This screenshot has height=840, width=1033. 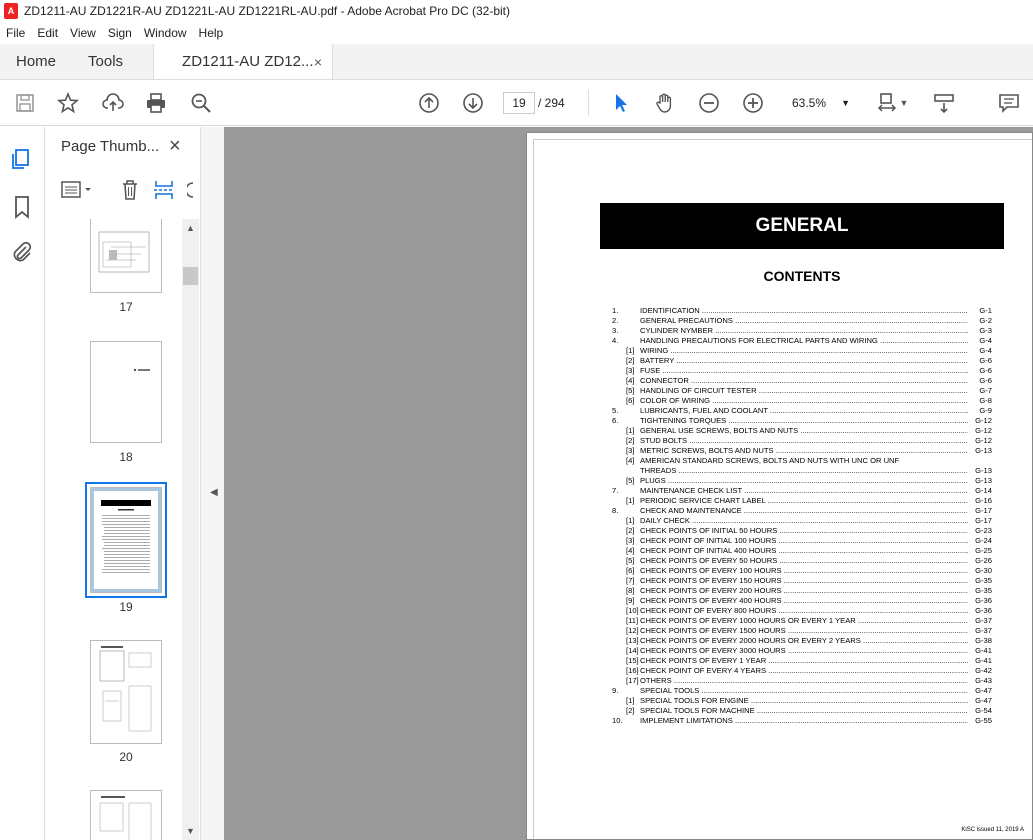 I want to click on toc-entry: [17]OTHERS G-43, so click(x=802, y=681).